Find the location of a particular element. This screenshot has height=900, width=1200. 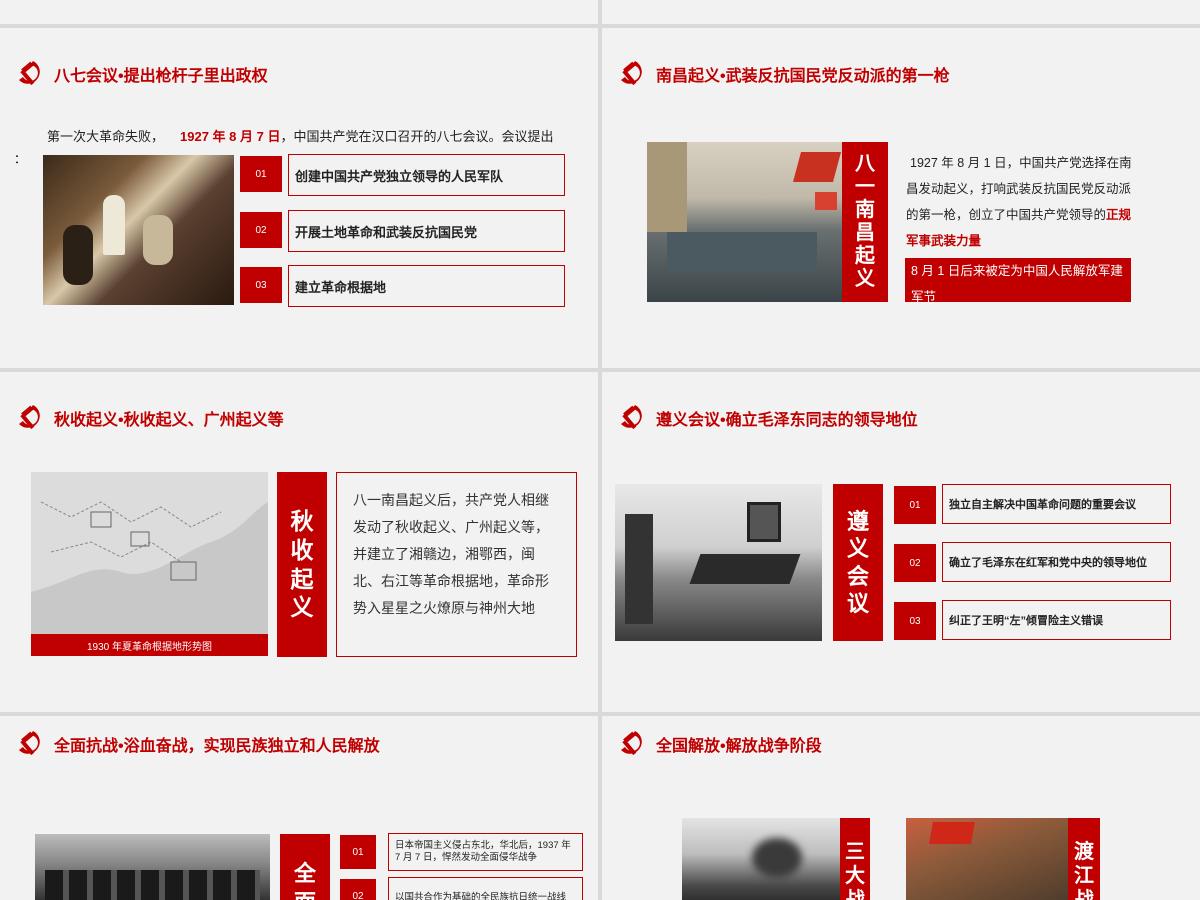

map-caption: 1930 年夏革命根据地形势图 is located at coordinates (149, 645).